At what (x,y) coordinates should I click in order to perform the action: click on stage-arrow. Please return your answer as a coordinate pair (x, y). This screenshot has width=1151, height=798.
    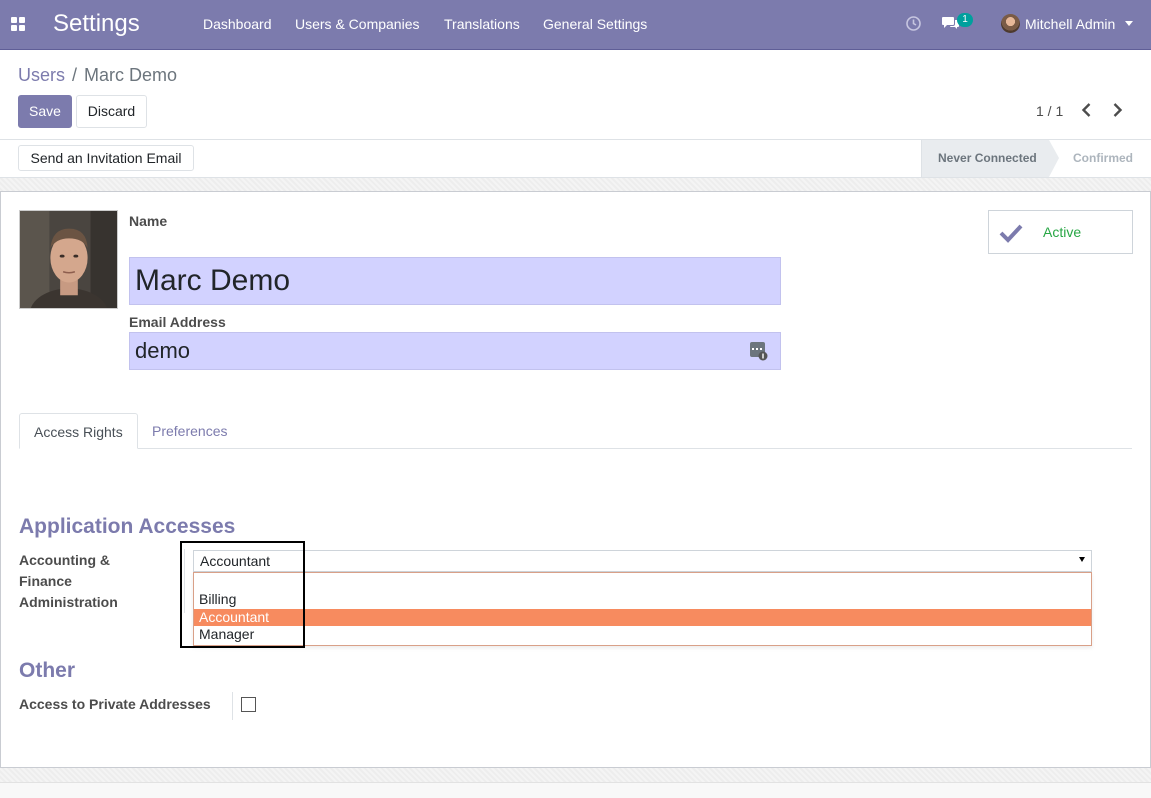
    Looking at the image, I should click on (1054, 158).